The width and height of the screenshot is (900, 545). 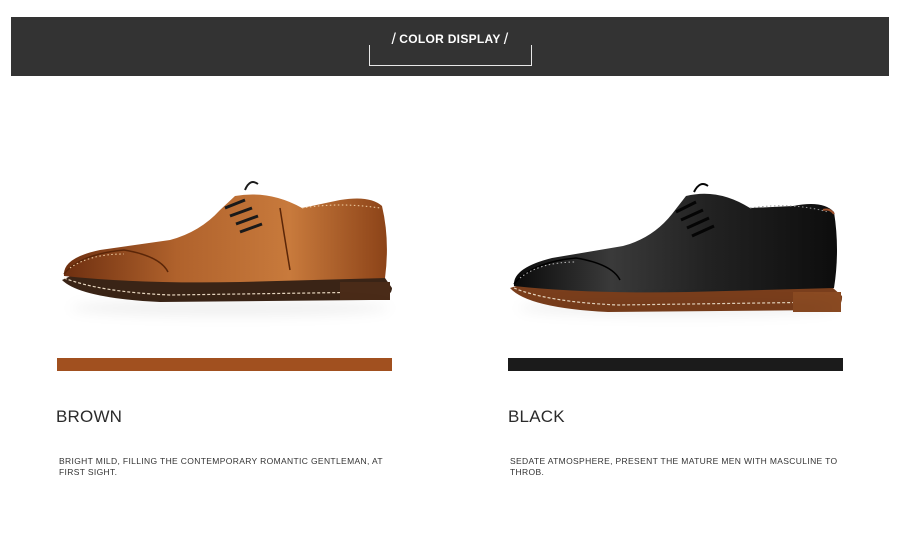 I want to click on black-color-swatch, so click(x=675, y=364).